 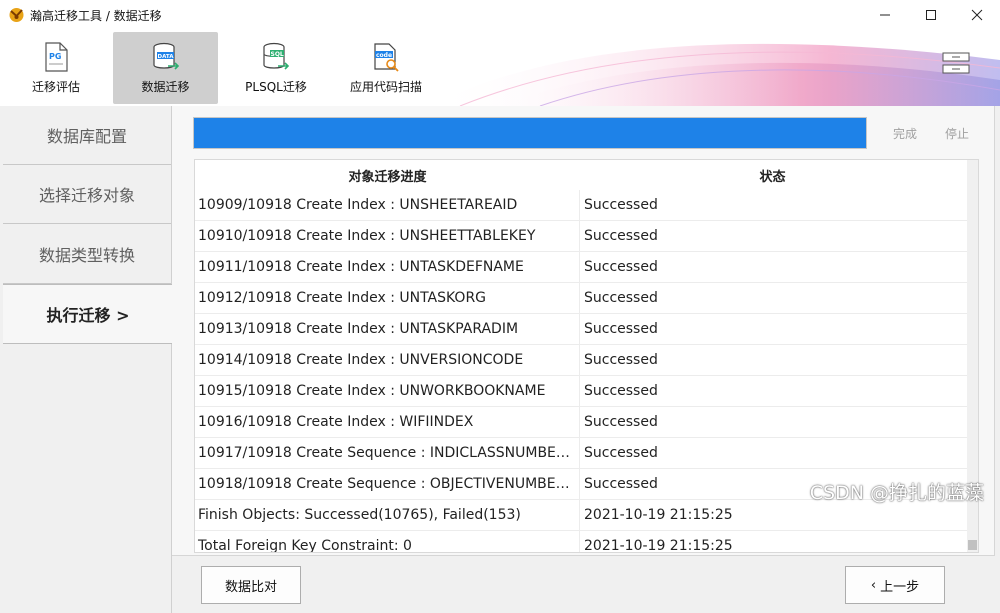 What do you see at coordinates (86, 359) in the screenshot?
I see `step-sidebar: 数据库配置 选择迁移对象 数据类型转换 执行迁移 >` at bounding box center [86, 359].